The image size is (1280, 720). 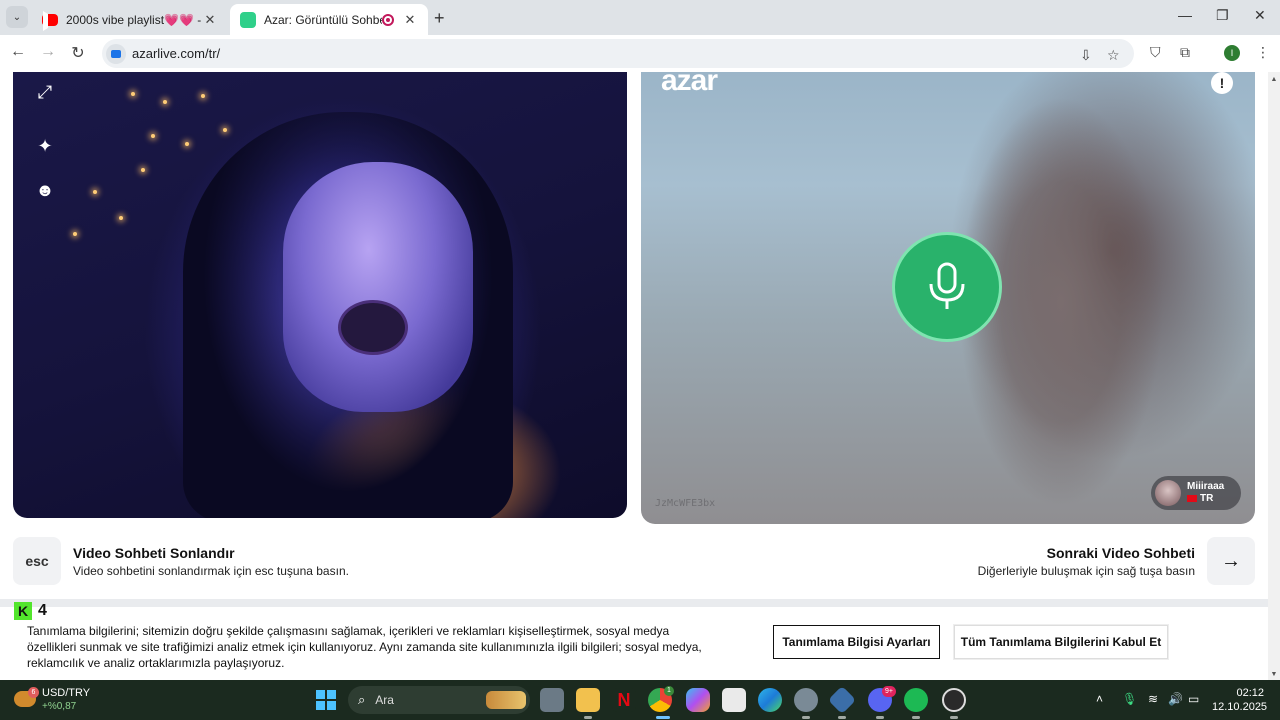 What do you see at coordinates (1196, 493) in the screenshot?
I see `partner-profile-chip: Miiiraaa TR` at bounding box center [1196, 493].